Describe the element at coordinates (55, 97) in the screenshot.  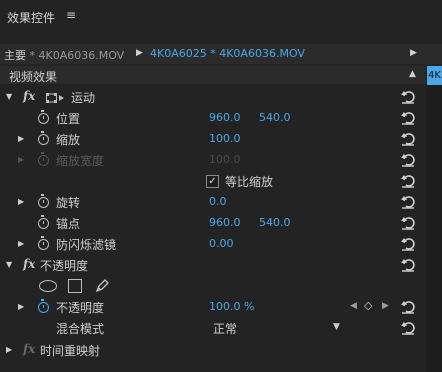
I see `transform-icon` at that location.